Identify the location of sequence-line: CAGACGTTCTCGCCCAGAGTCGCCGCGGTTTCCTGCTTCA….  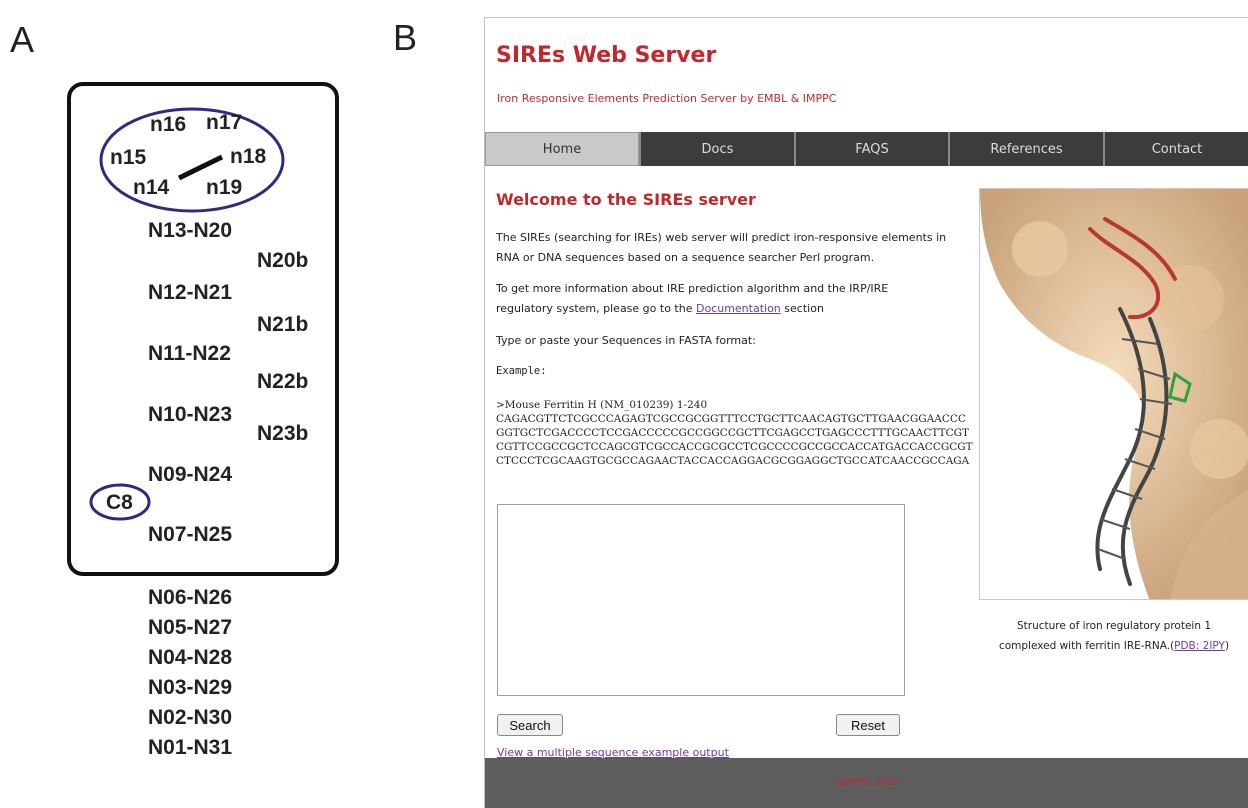
(731, 419).